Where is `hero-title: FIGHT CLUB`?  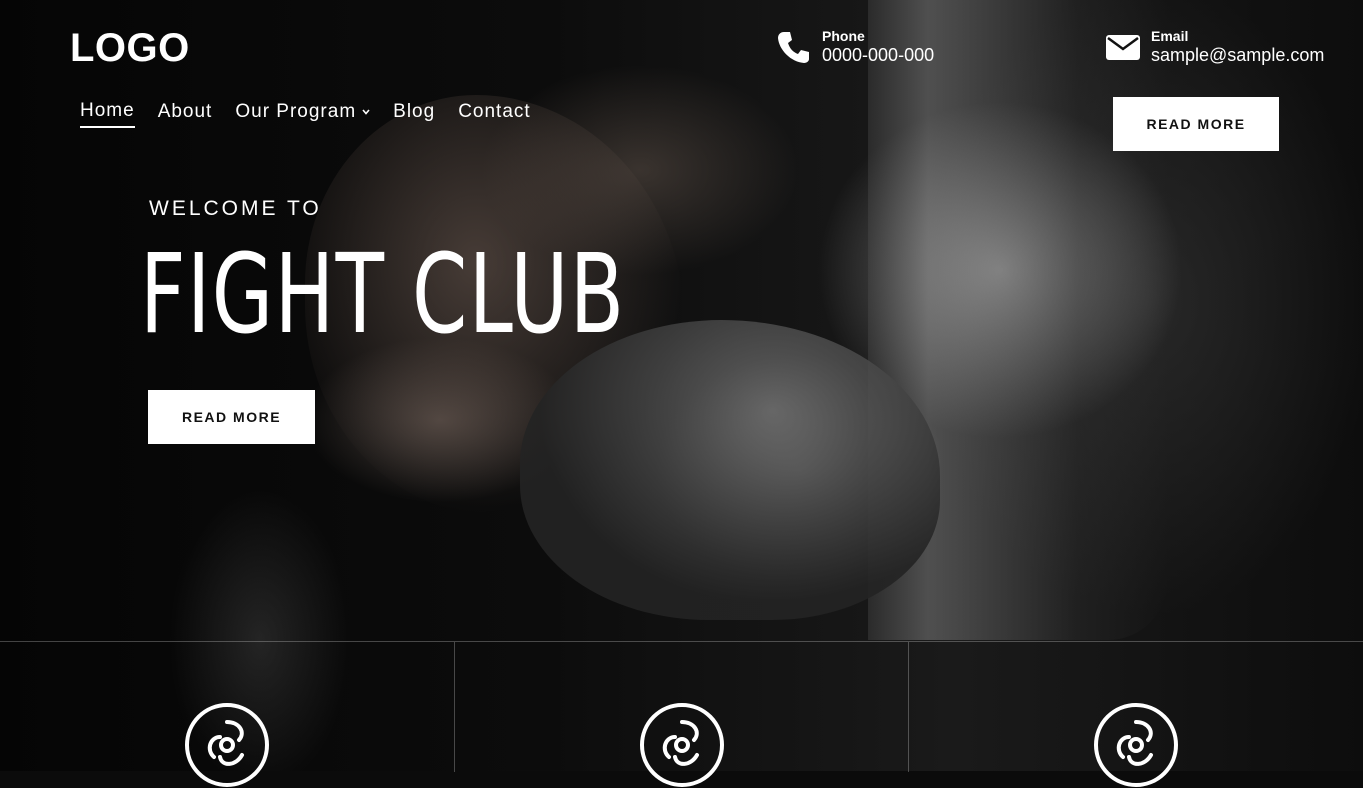 hero-title: FIGHT CLUB is located at coordinates (383, 294).